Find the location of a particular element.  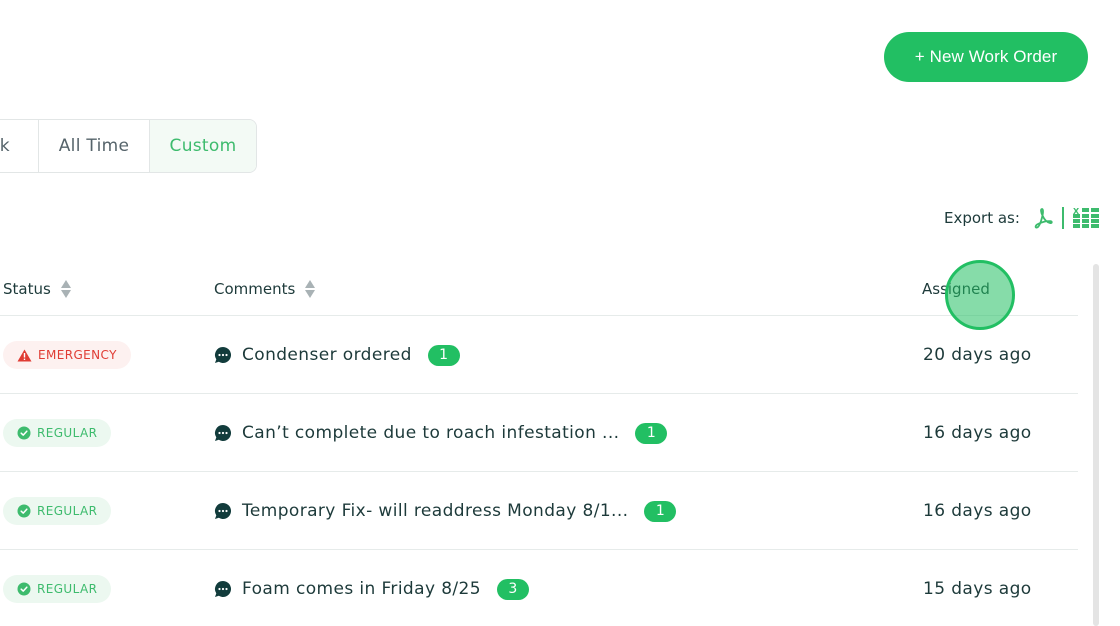

comment-text: Foam comes in Friday 8/25 is located at coordinates (361, 589).